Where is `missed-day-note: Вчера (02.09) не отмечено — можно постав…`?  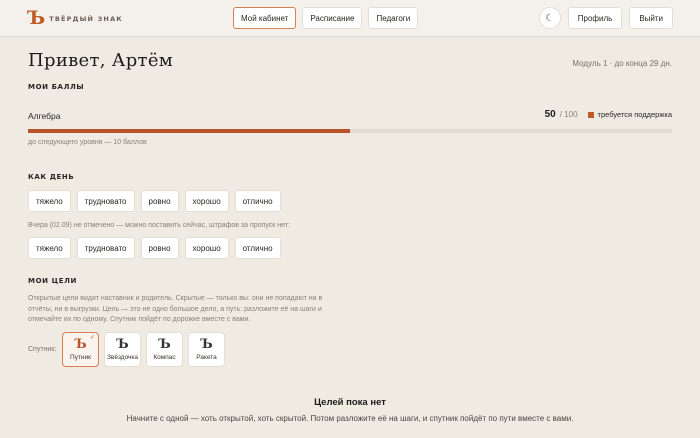 missed-day-note: Вчера (02.09) не отмечено — можно постав… is located at coordinates (159, 225).